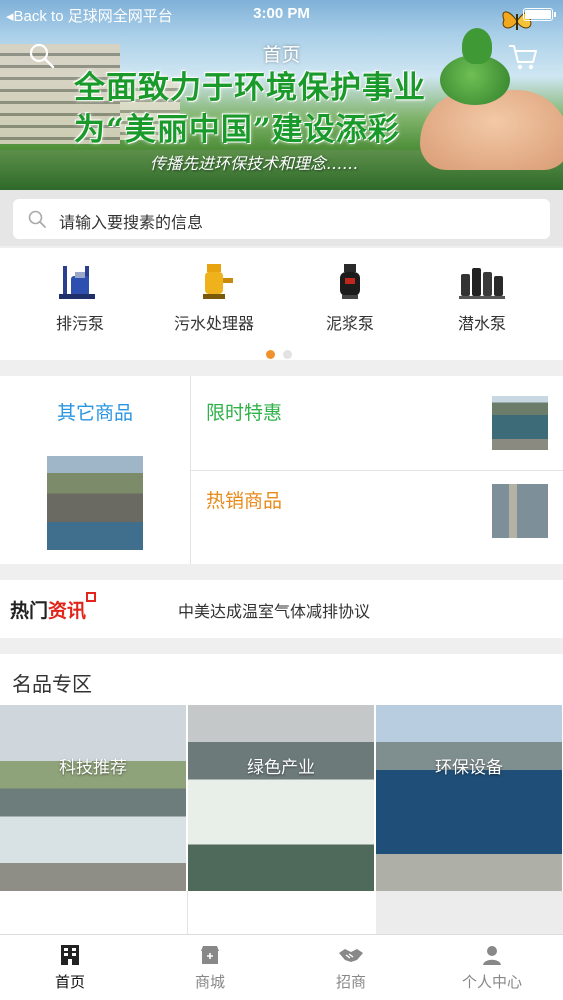 Image resolution: width=563 pixels, height=1000 pixels. What do you see at coordinates (209, 982) in the screenshot?
I see `tab-label: 商城` at bounding box center [209, 982].